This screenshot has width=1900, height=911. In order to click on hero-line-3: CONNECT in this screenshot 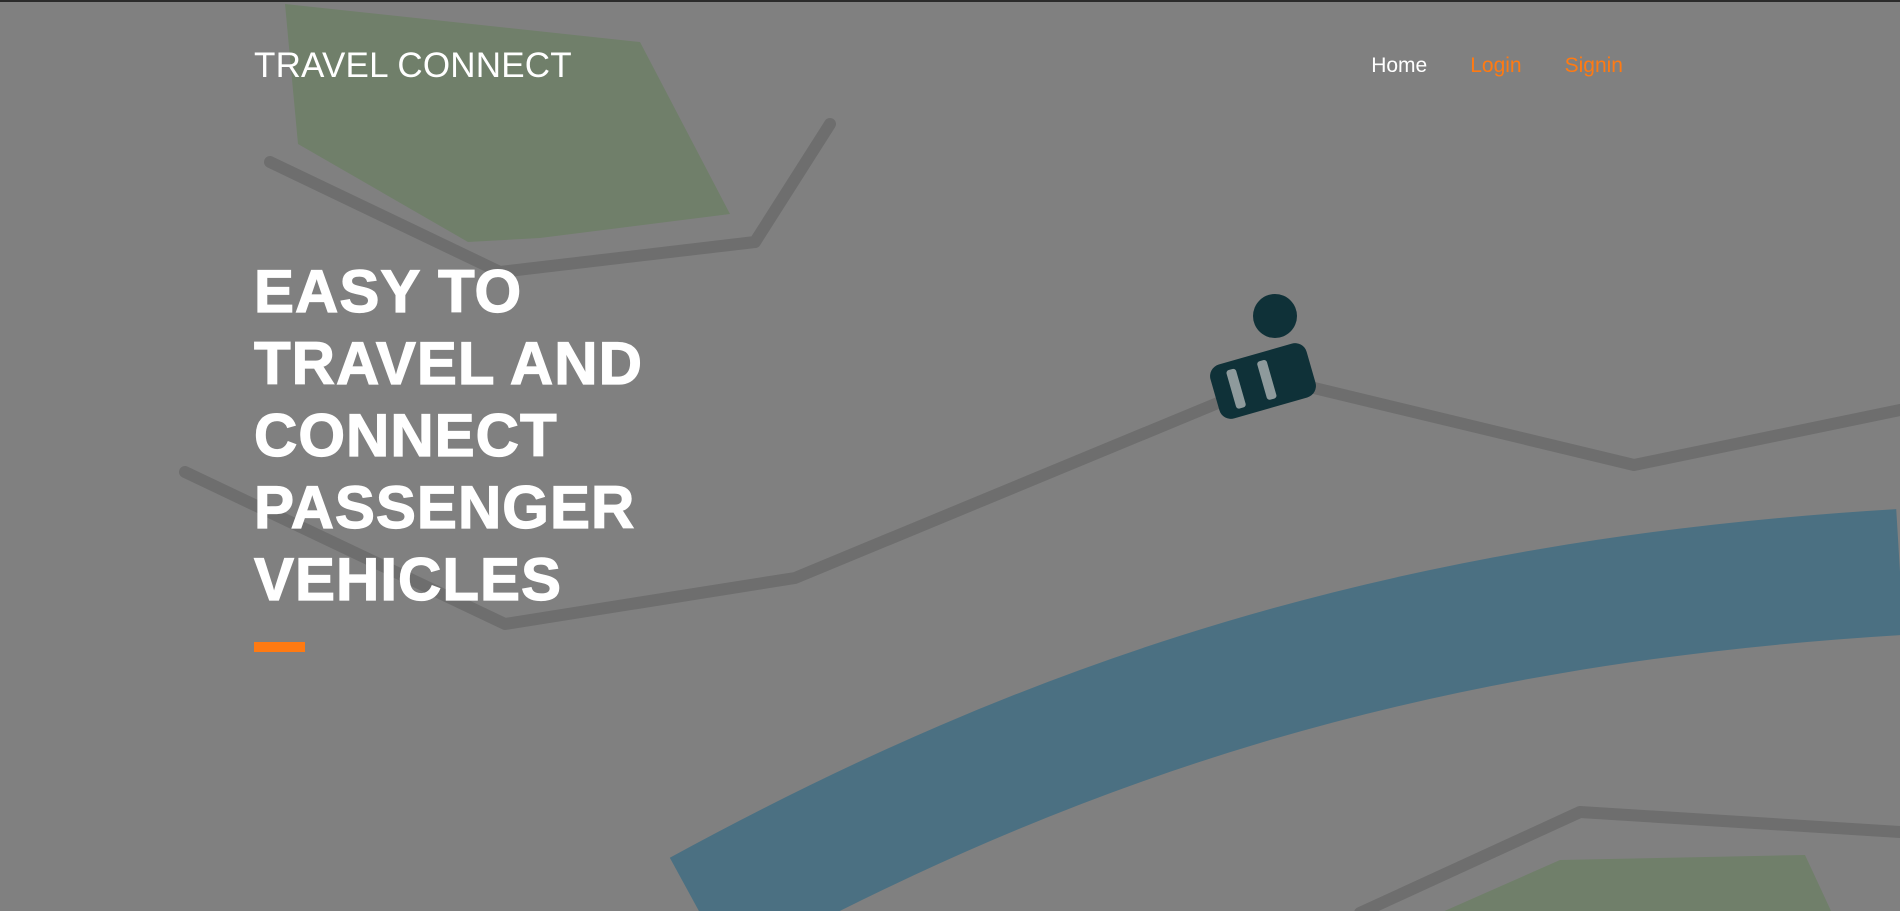, I will do `click(405, 435)`.